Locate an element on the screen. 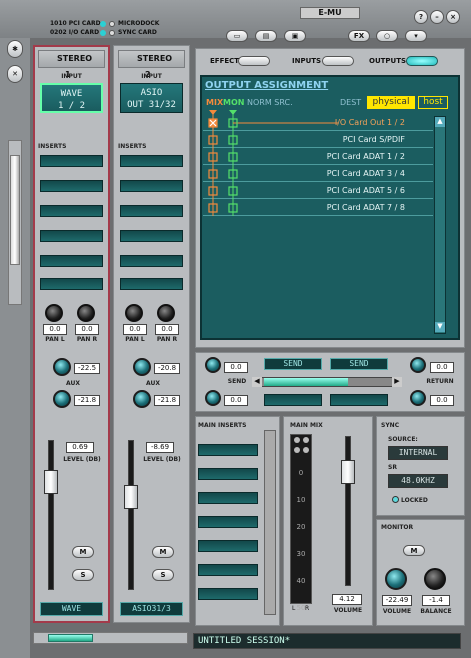  send-1-knob is located at coordinates (213, 365).